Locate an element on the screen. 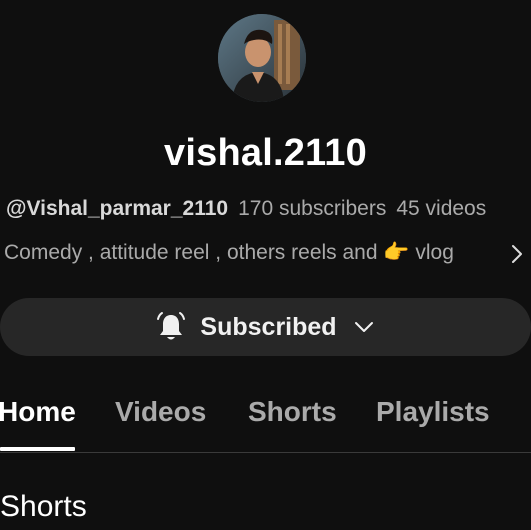  subscribed-button: Subscribed is located at coordinates (265, 327).